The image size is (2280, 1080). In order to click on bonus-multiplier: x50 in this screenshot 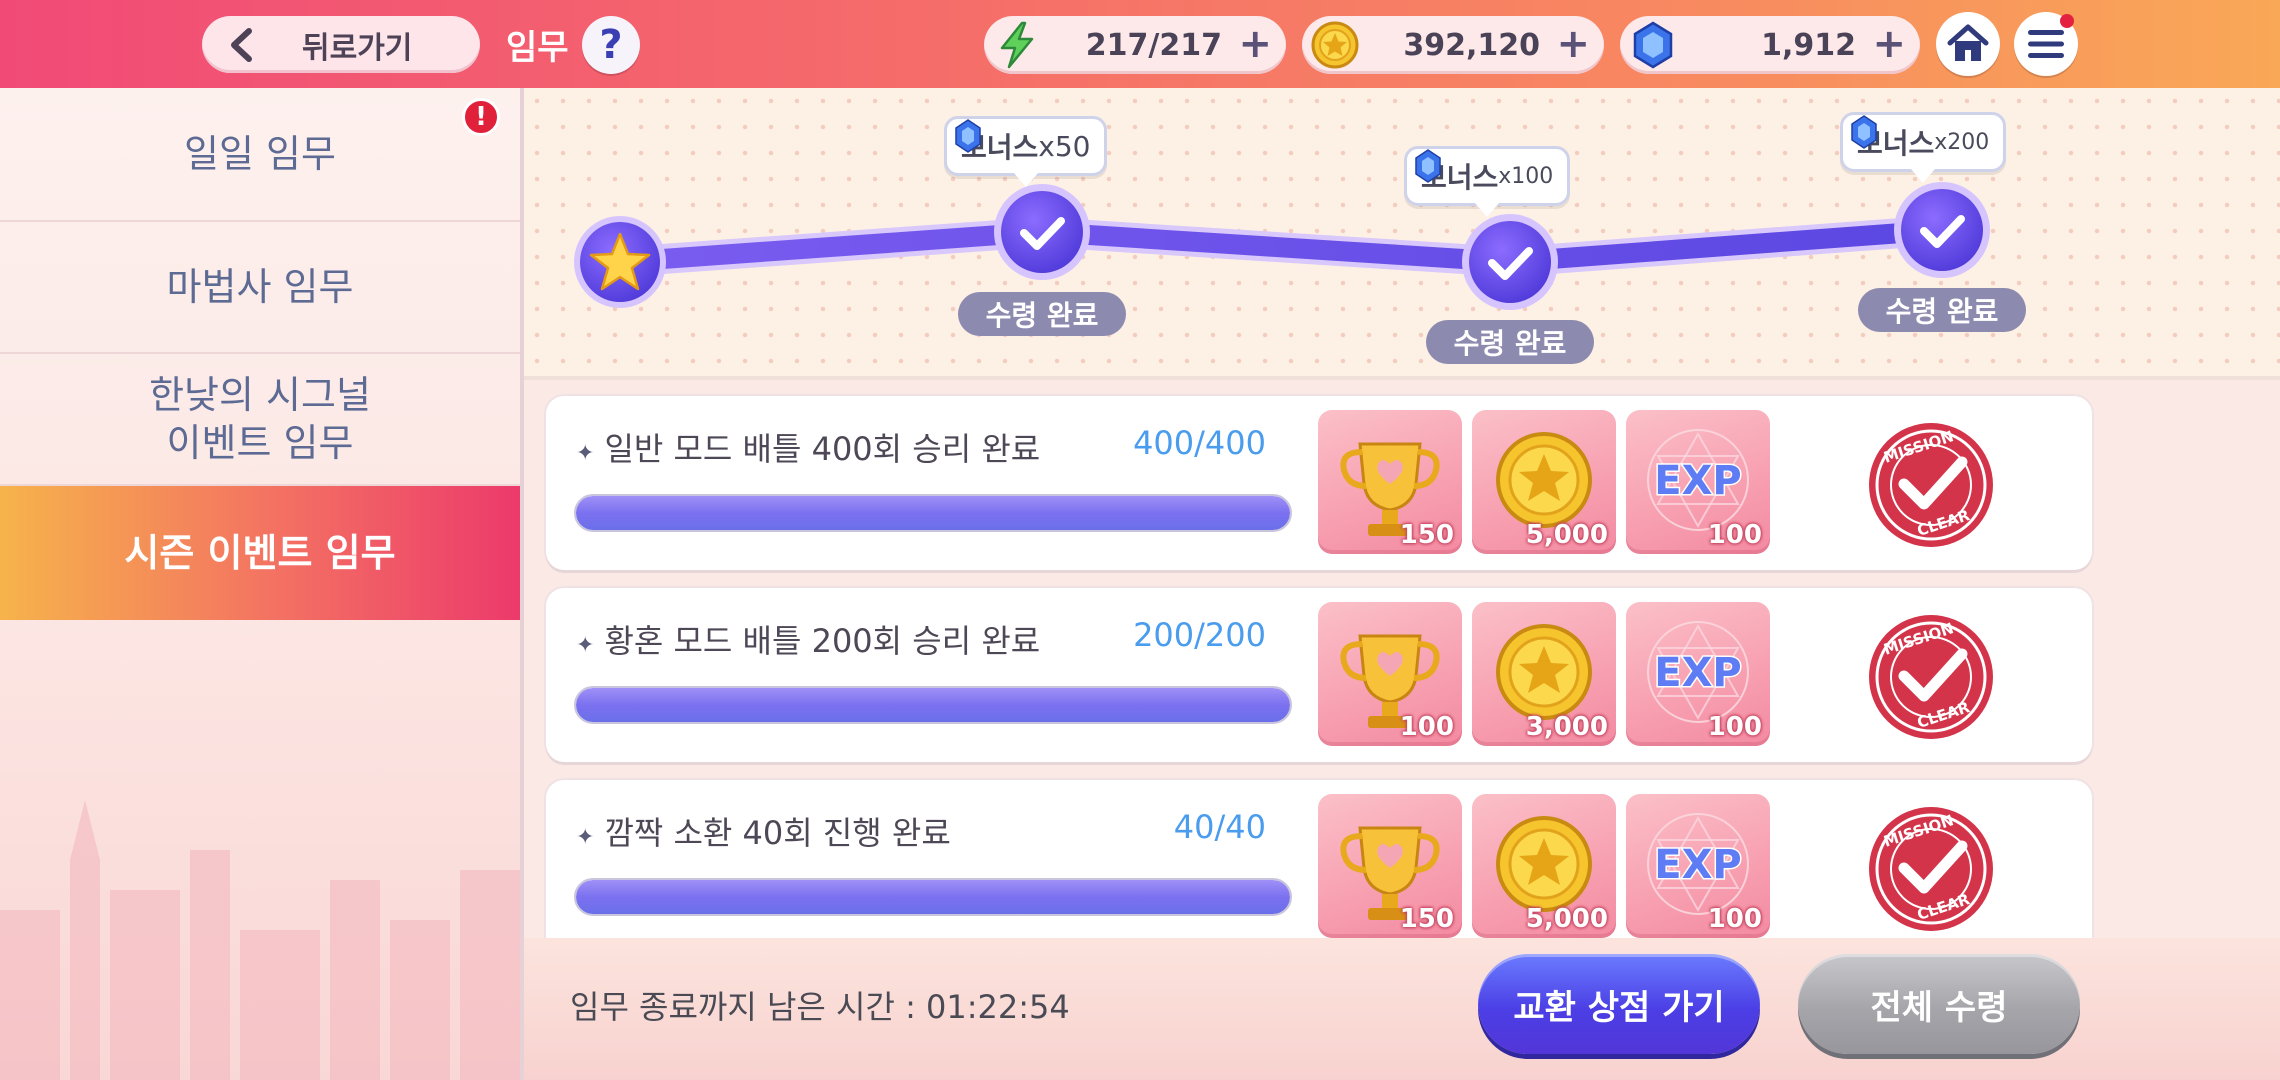, I will do `click(1064, 146)`.